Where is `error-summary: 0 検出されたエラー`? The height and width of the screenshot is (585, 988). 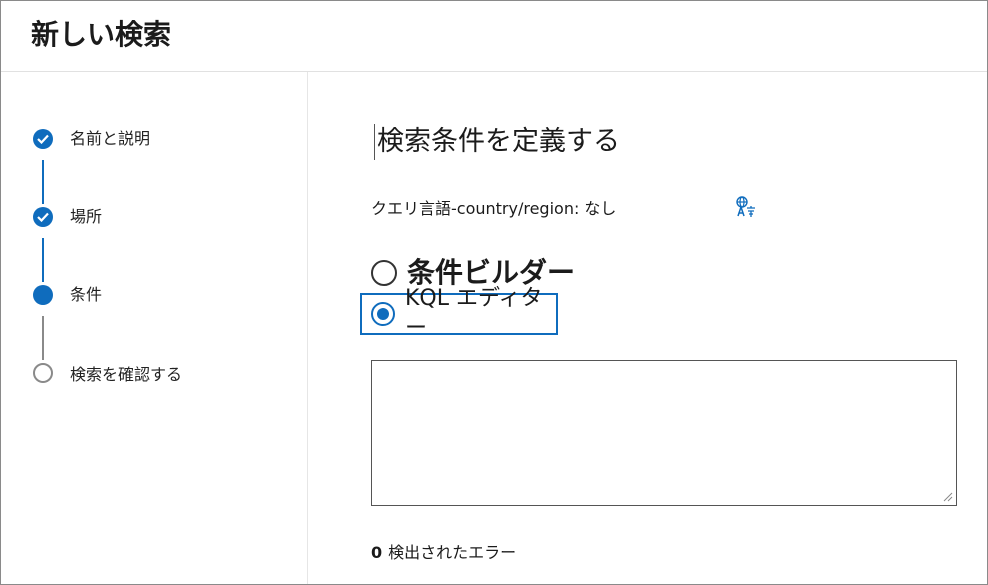 error-summary: 0 検出されたエラー is located at coordinates (443, 553).